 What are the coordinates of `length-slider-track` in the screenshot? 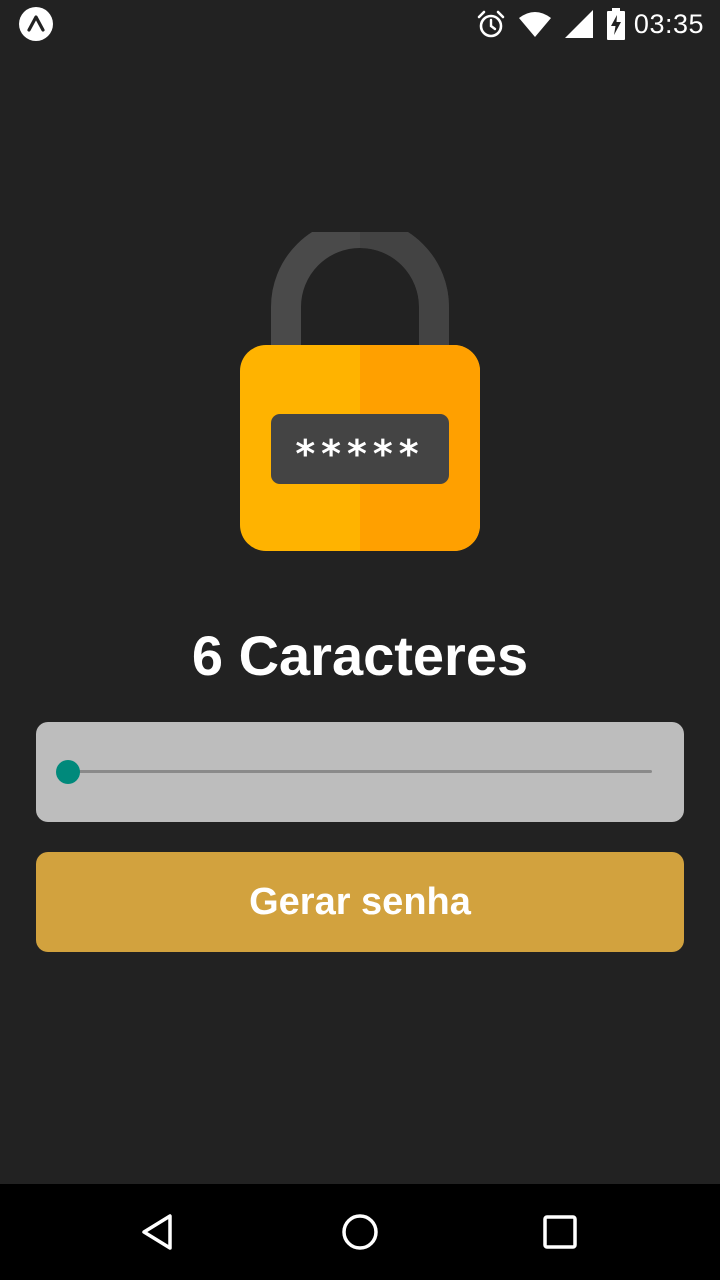 It's located at (360, 771).